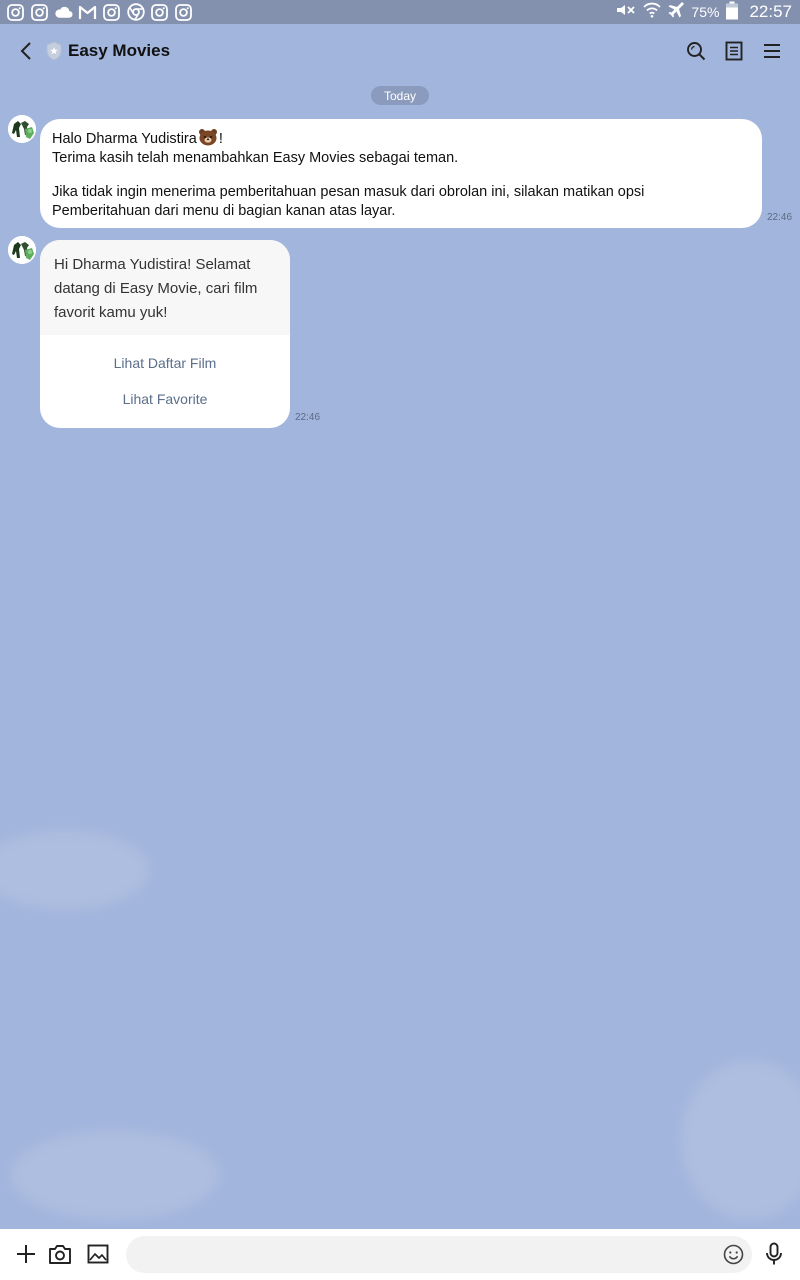 This screenshot has width=800, height=1280. I want to click on back-button, so click(26, 51).